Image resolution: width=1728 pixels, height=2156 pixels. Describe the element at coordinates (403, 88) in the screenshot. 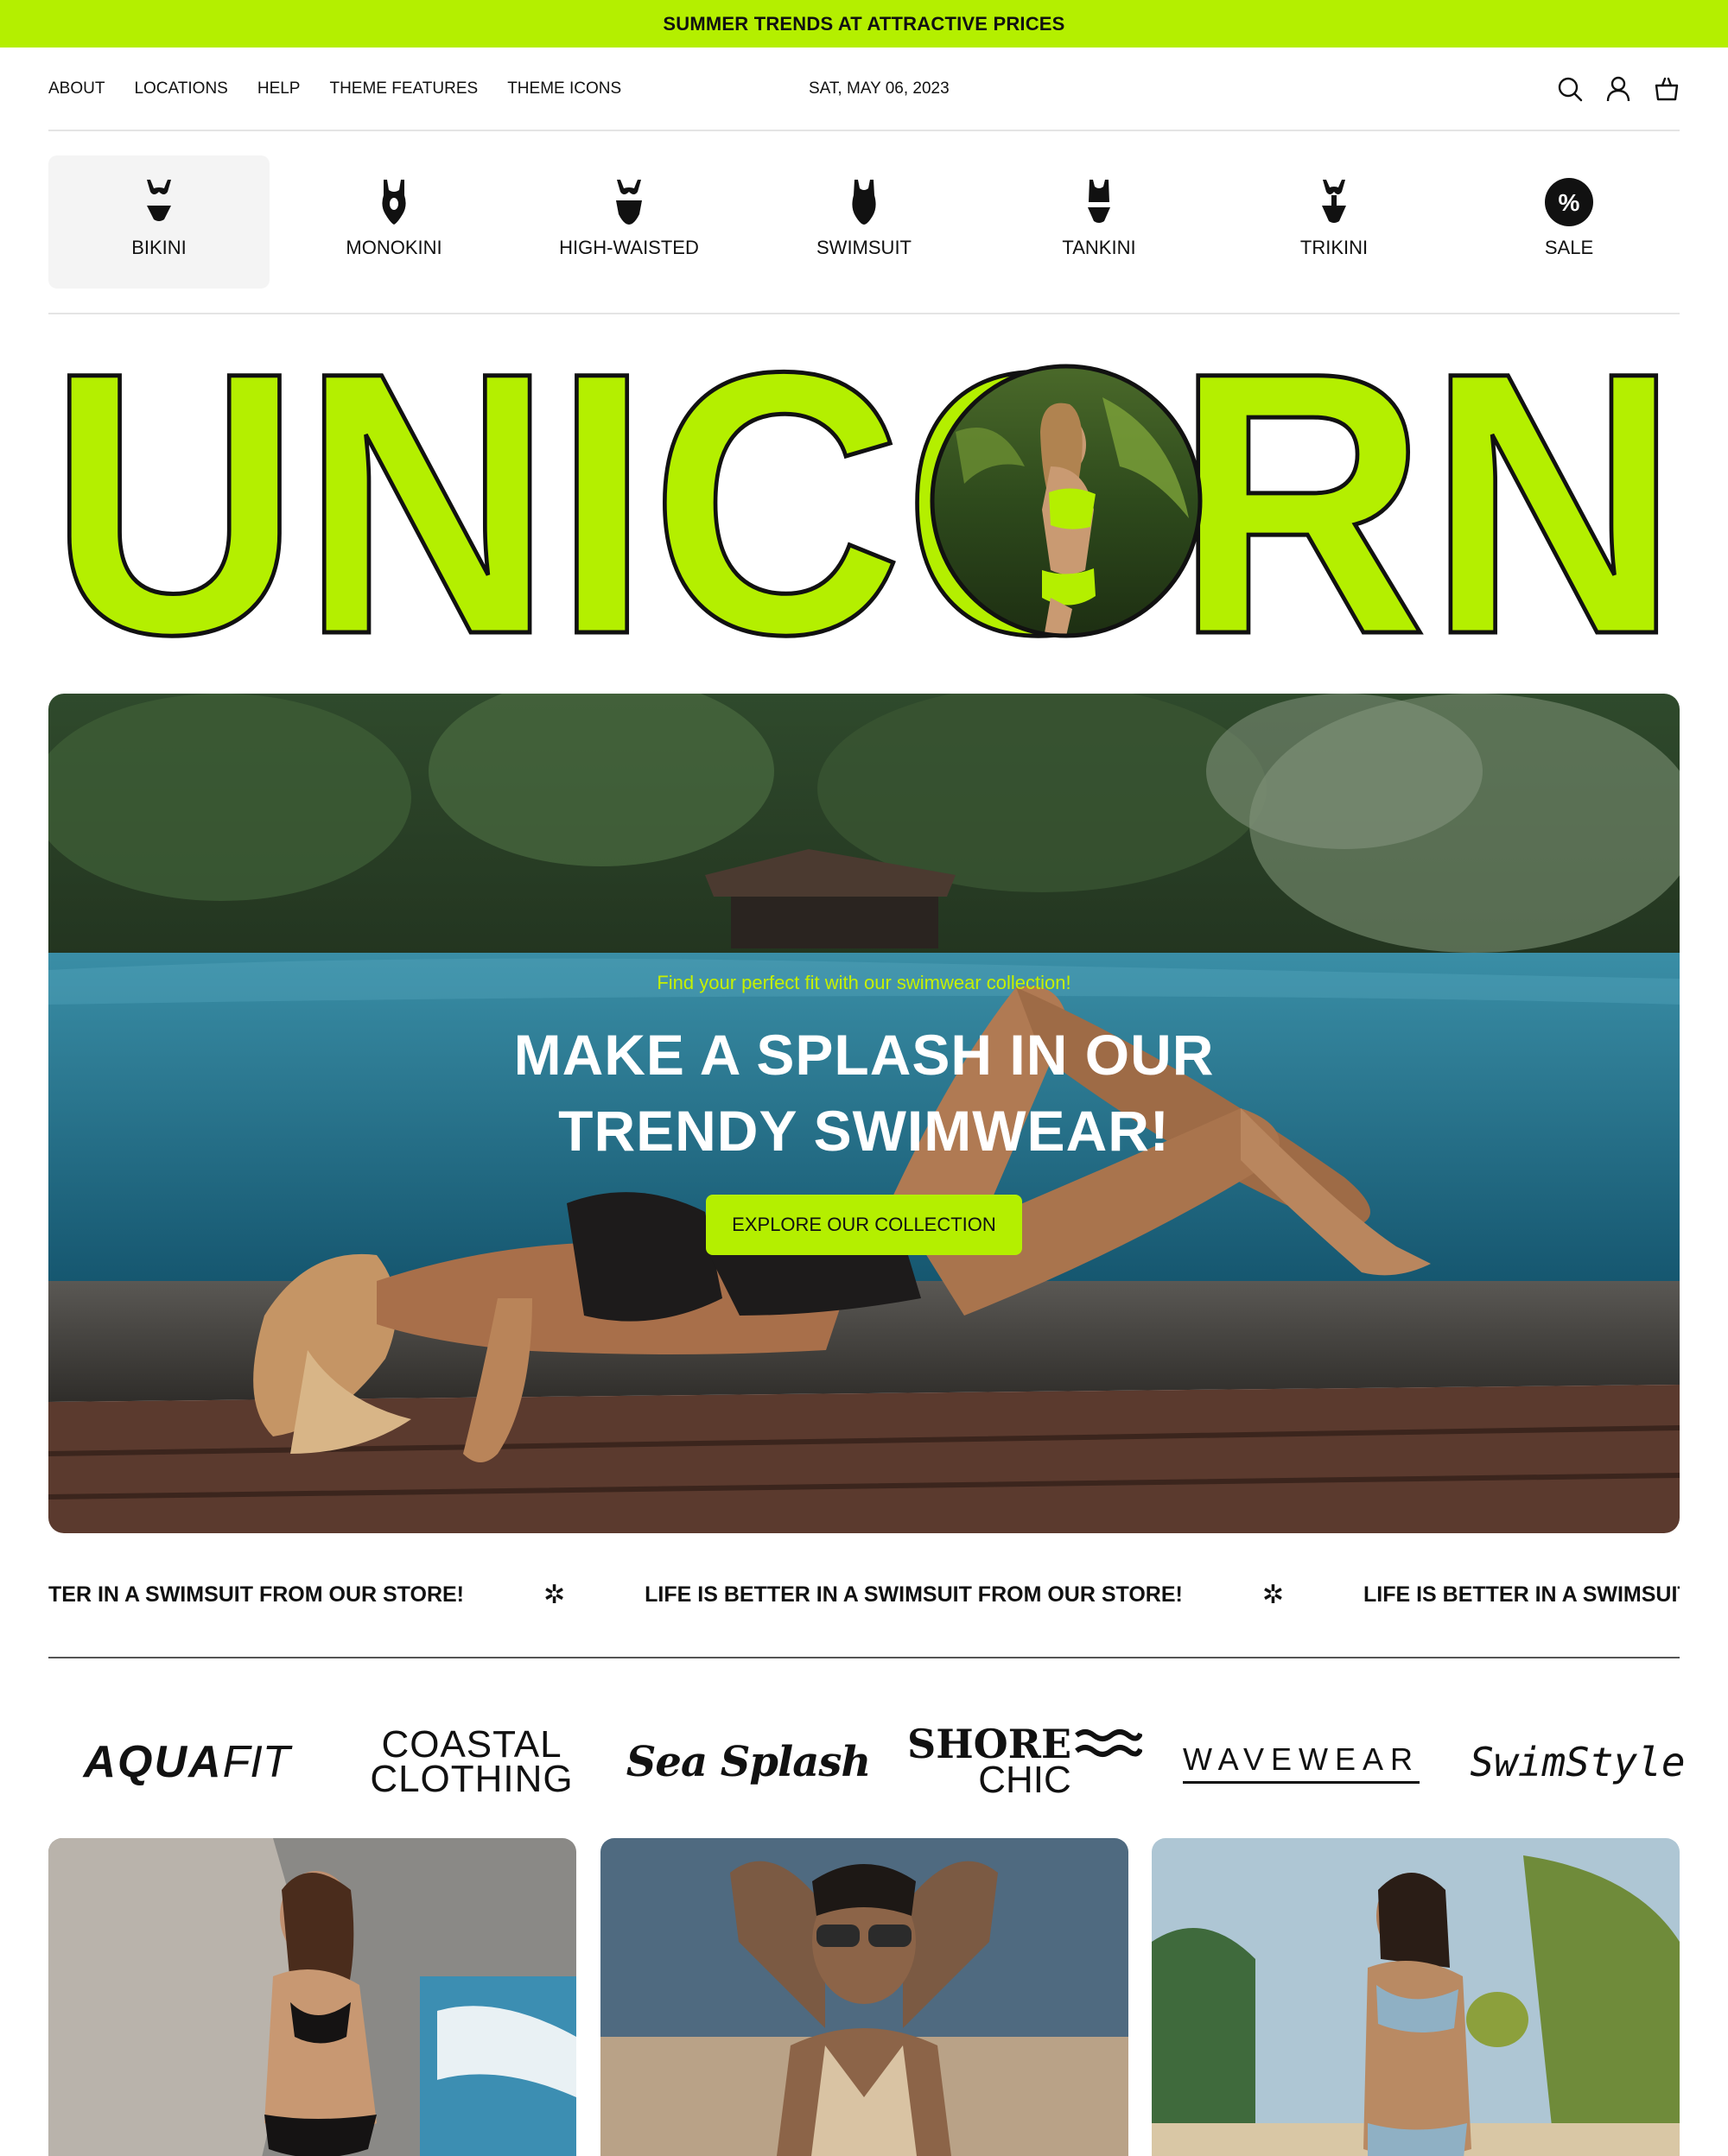

I see `nav-link-theme-features: THEME FEATURES` at that location.